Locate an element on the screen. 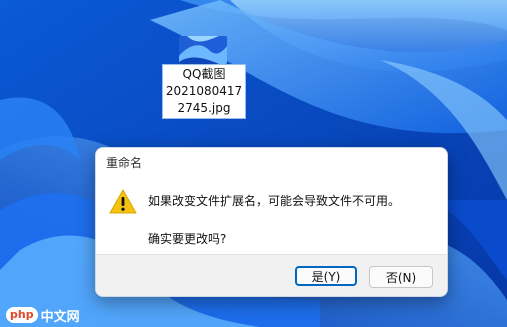 Image resolution: width=507 pixels, height=327 pixels. site-watermark: php 中文网 is located at coordinates (43, 315).